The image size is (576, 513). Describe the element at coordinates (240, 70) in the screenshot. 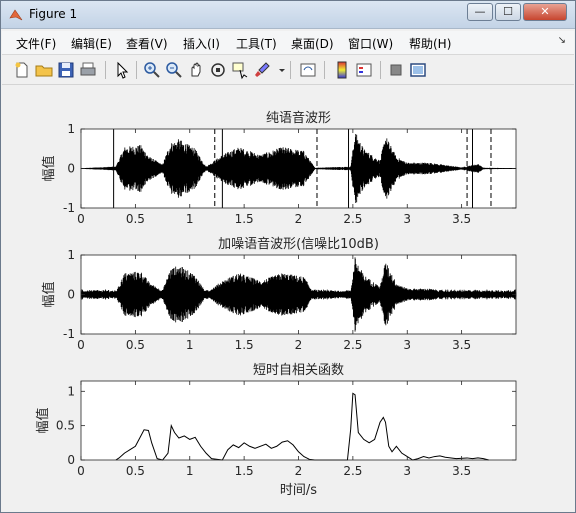

I see `data-cursor-icon` at that location.